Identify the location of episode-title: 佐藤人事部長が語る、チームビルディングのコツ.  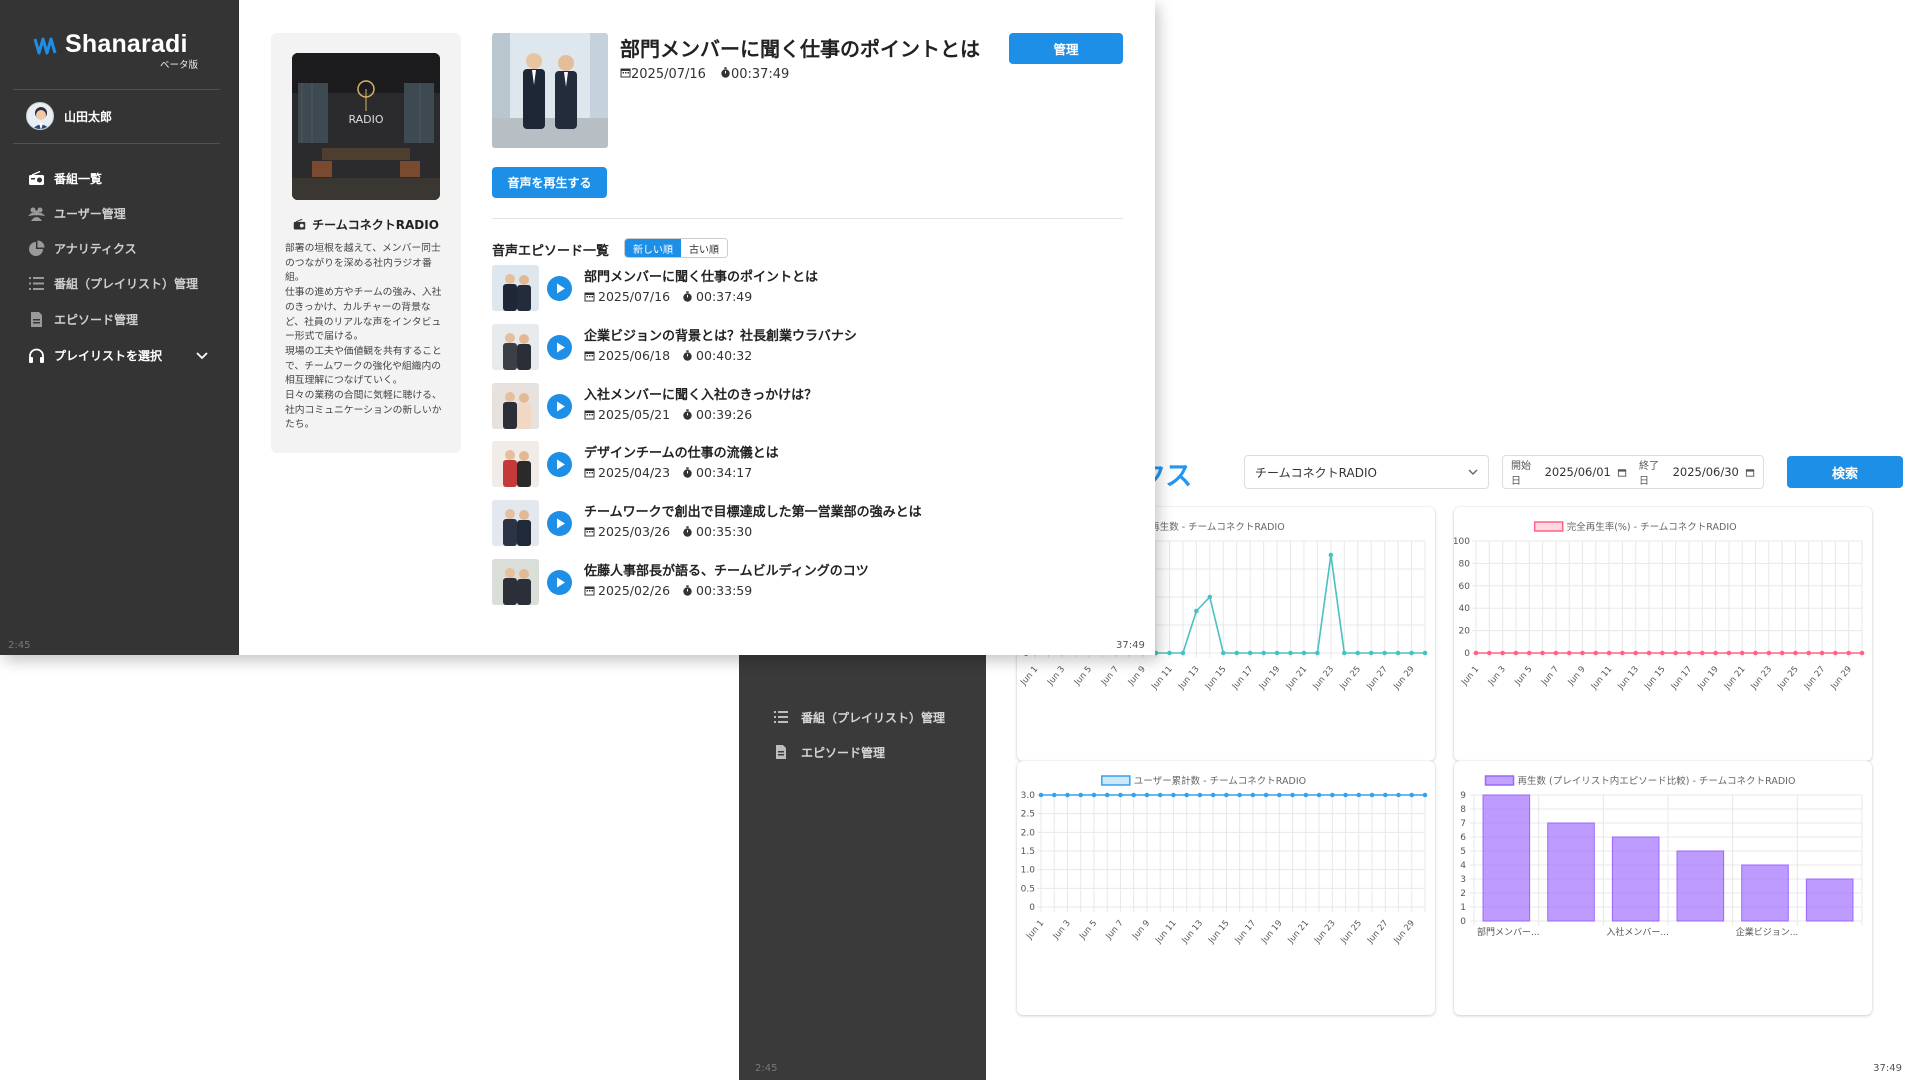
(726, 569).